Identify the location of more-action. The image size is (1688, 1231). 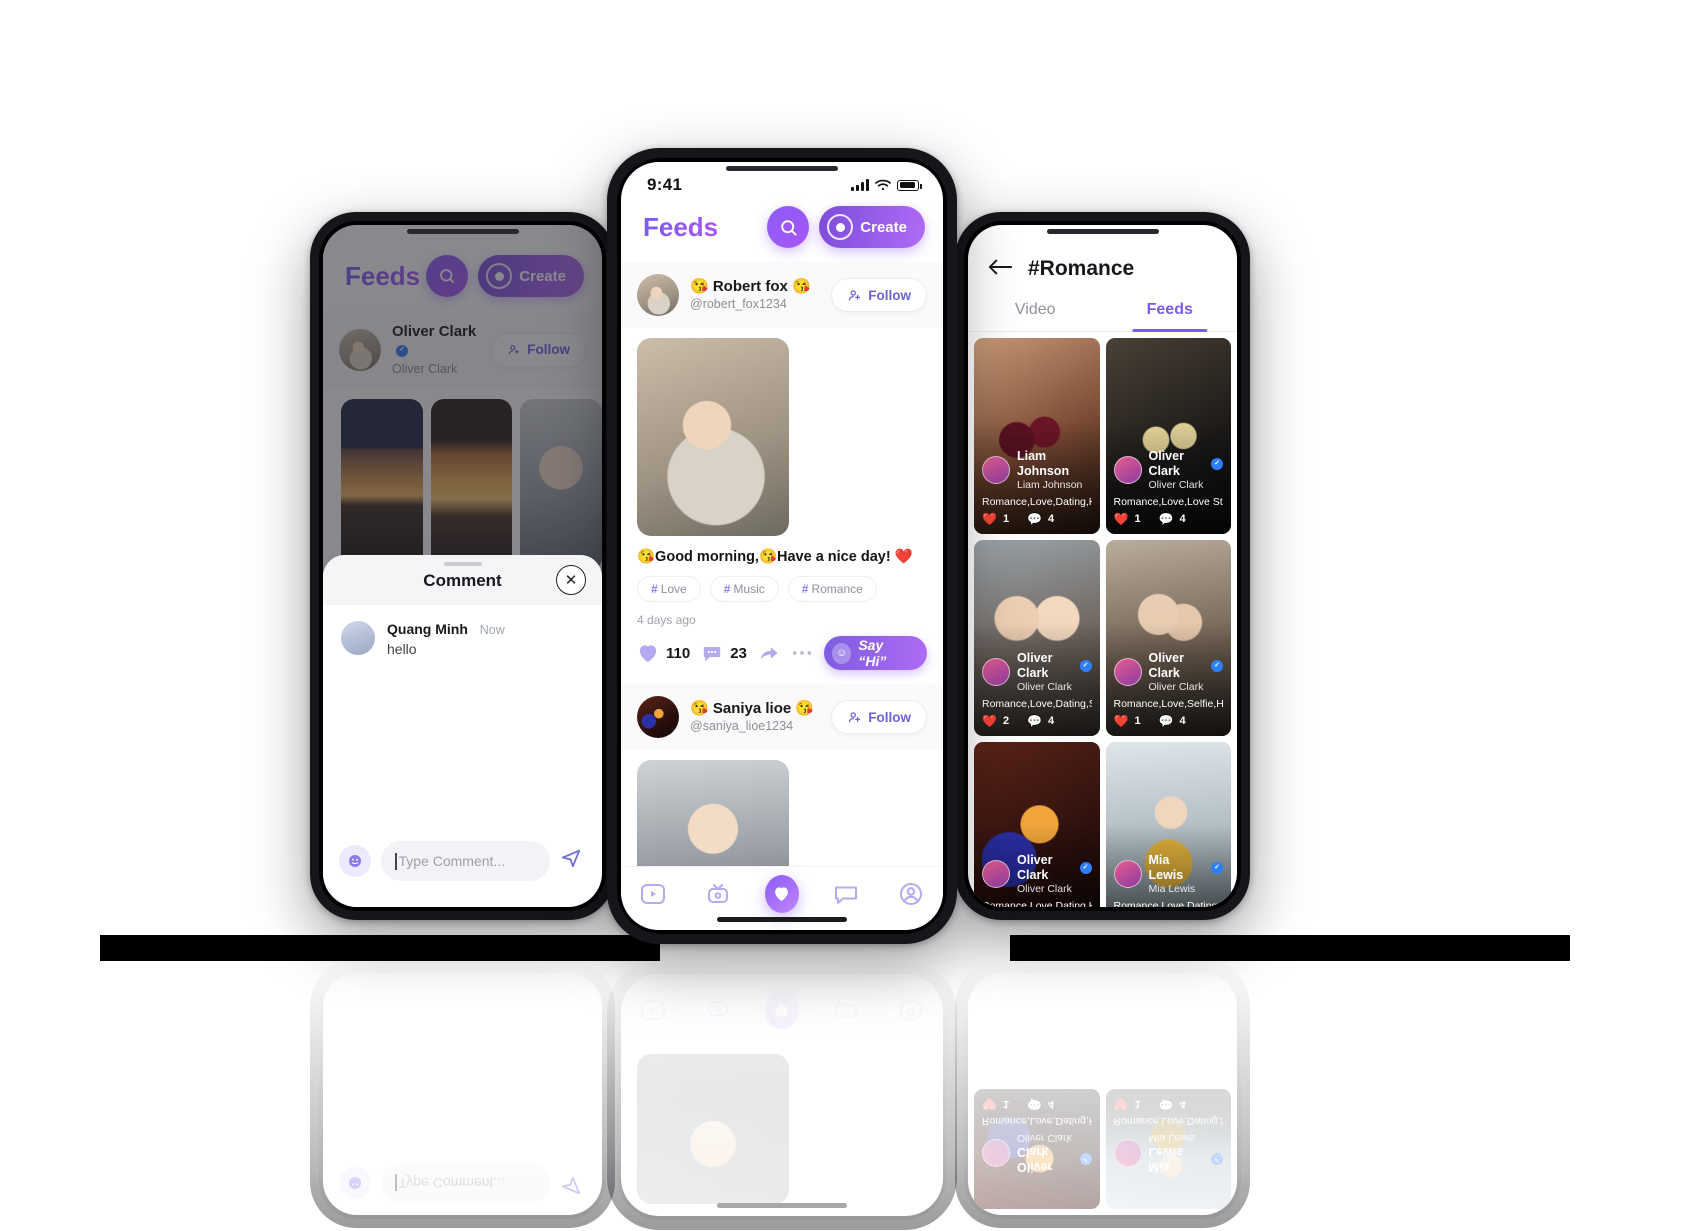
(802, 653).